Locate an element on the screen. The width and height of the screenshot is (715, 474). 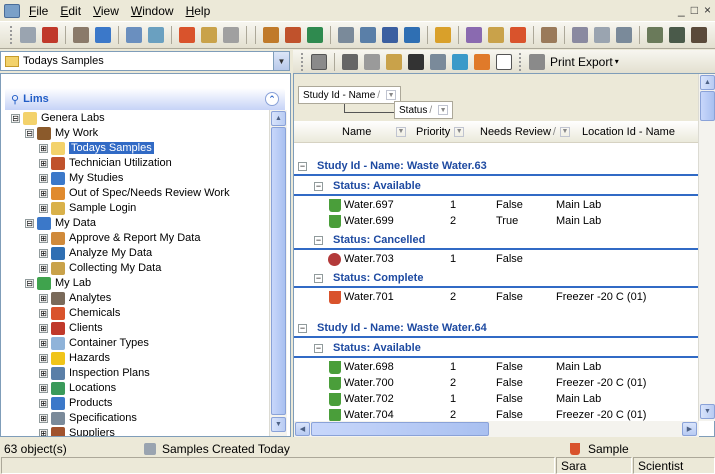
table-row: Water.703 1 False is located at coordinates (496, 260).